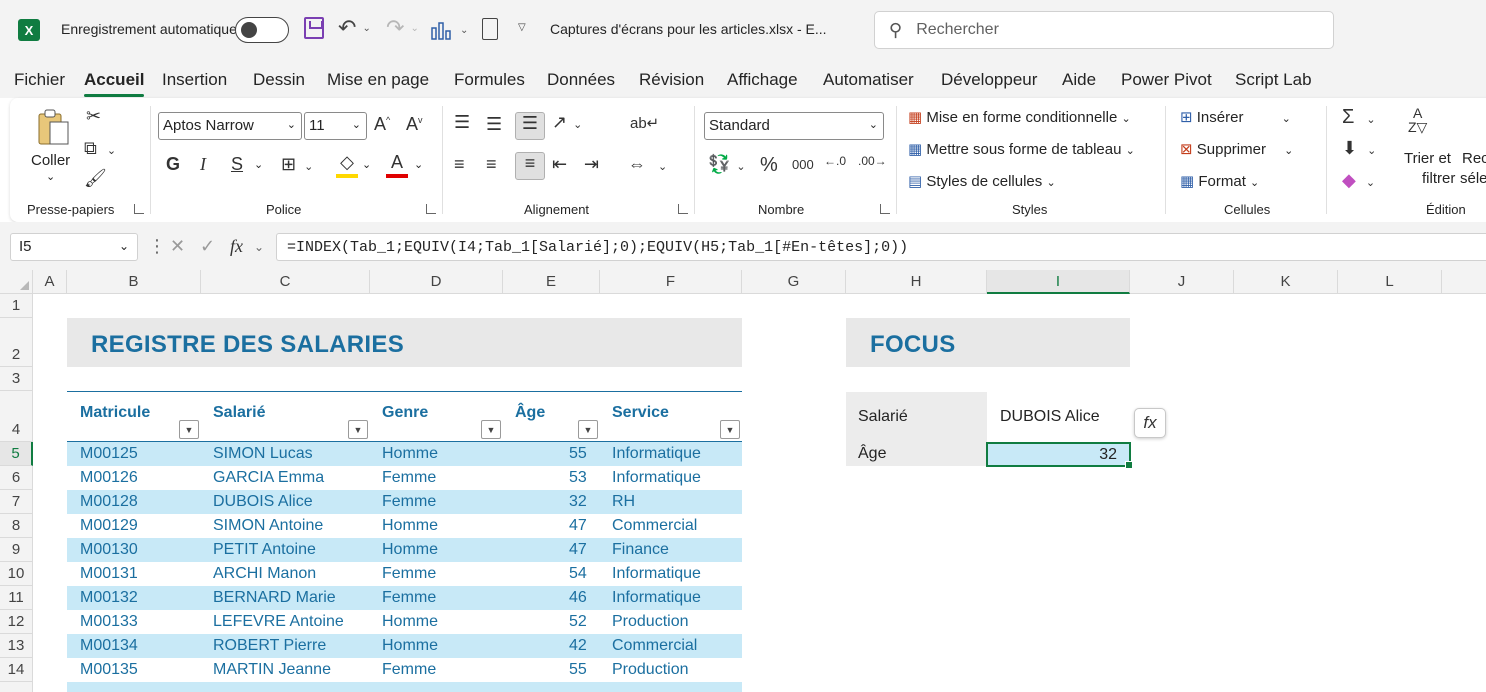 The width and height of the screenshot is (1486, 692). I want to click on column-header-c: C, so click(285, 282).